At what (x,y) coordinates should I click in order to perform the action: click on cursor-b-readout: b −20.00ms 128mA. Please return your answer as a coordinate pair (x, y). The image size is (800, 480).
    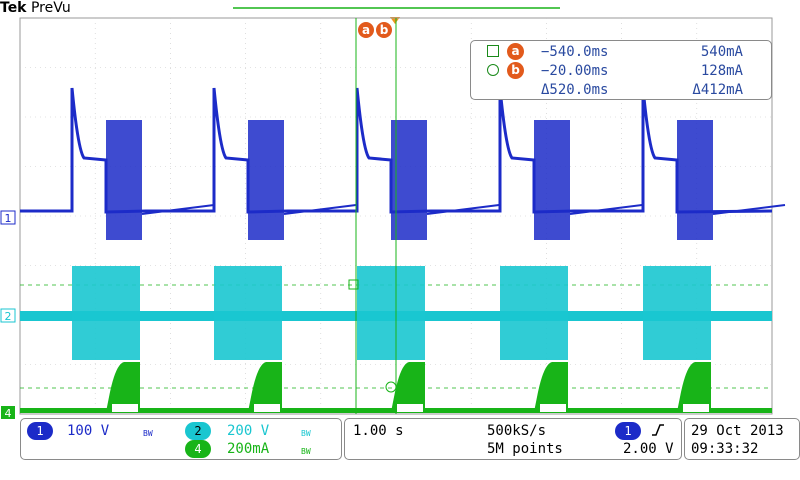
    Looking at the image, I should click on (621, 71).